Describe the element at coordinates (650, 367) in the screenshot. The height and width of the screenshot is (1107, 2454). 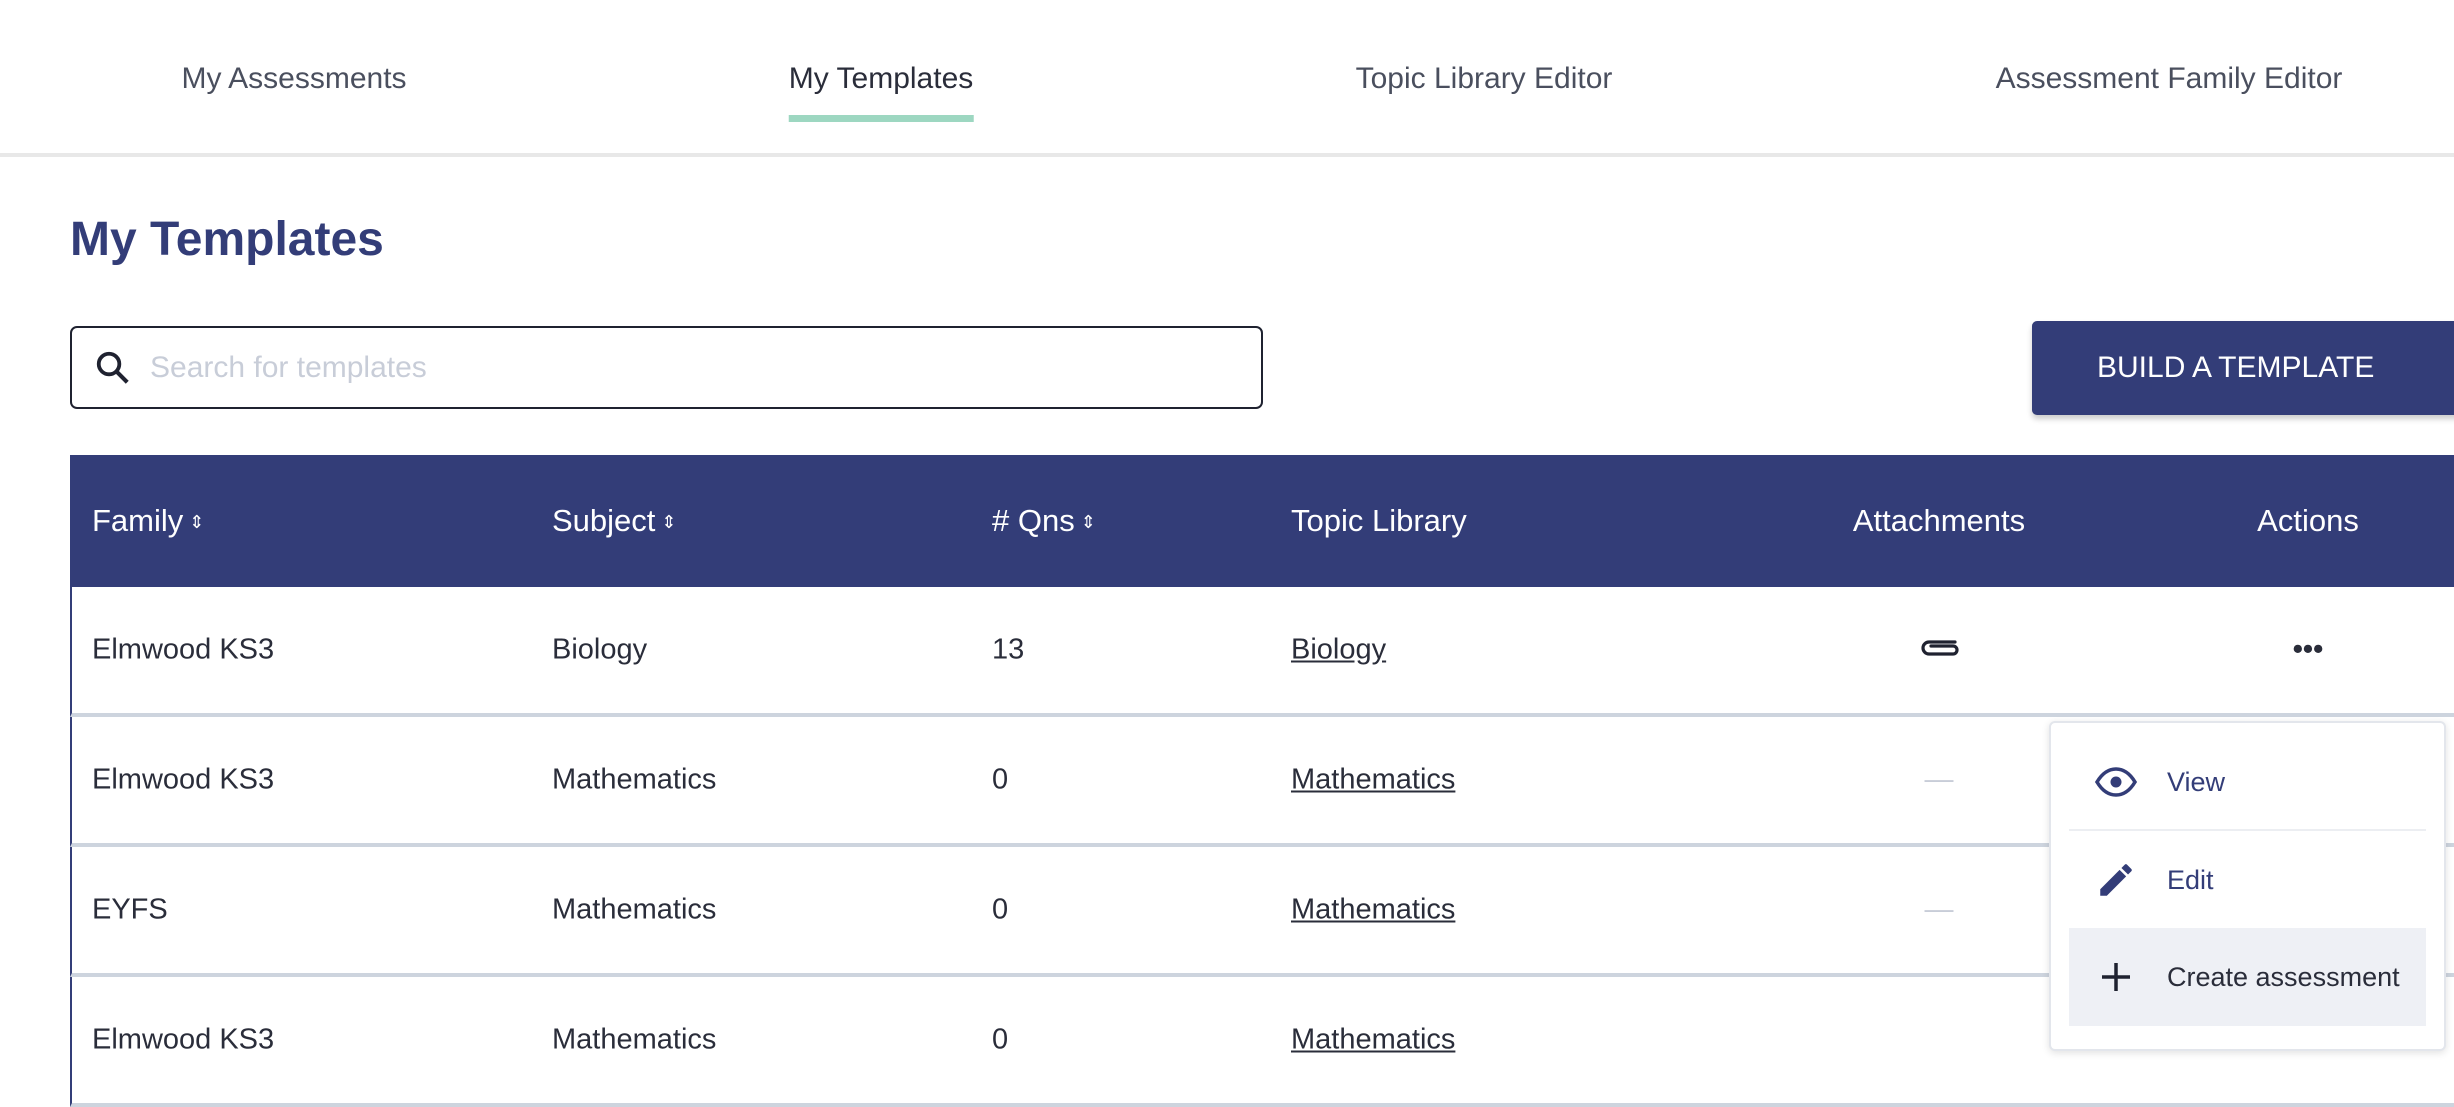
I see `search-input` at that location.